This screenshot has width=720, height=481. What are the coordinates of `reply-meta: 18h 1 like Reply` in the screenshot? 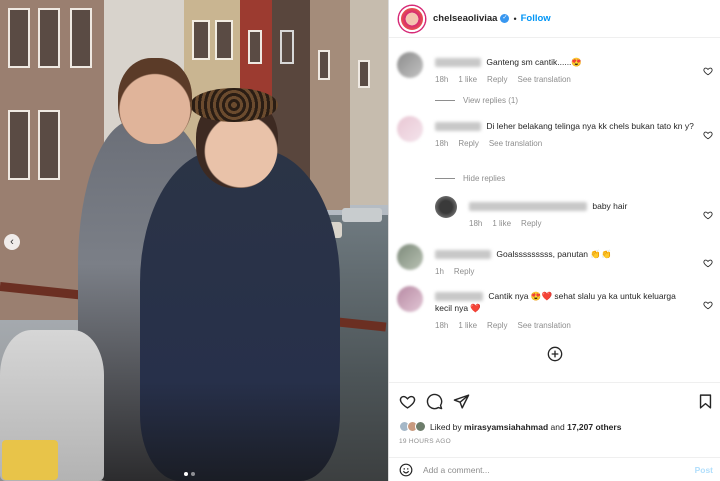 It's located at (579, 224).